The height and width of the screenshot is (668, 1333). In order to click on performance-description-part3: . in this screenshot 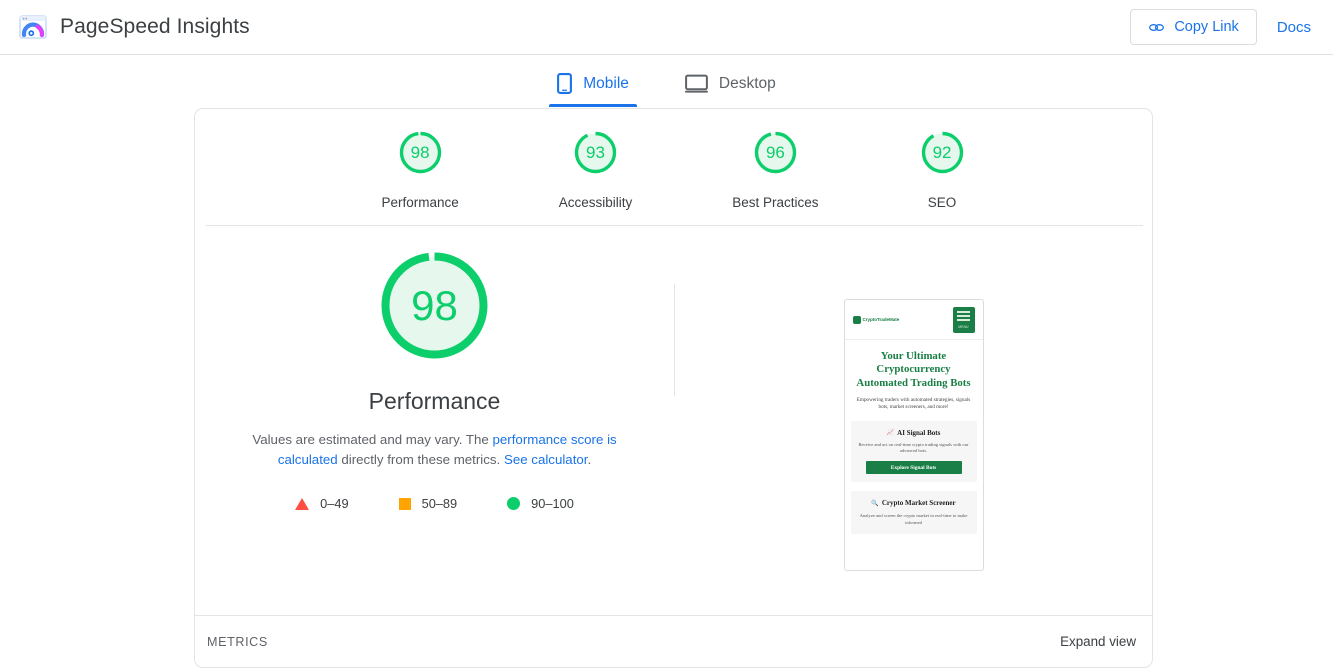, I will do `click(589, 459)`.